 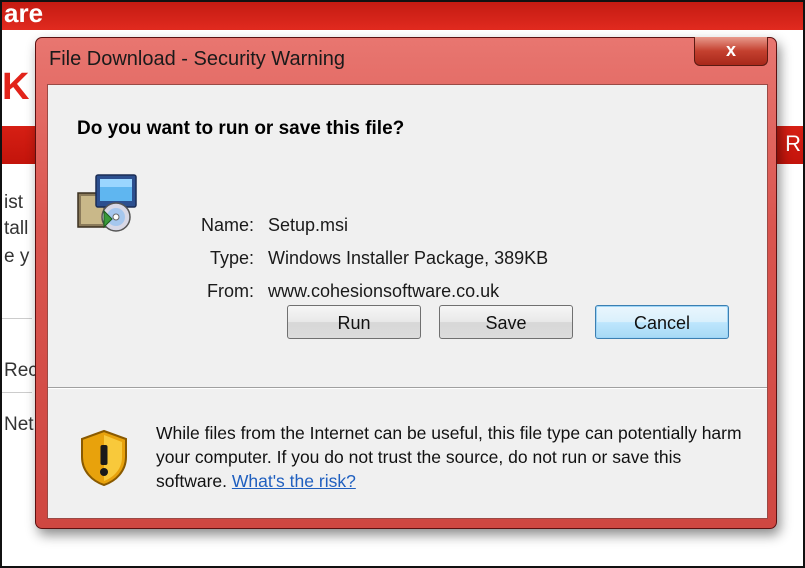 What do you see at coordinates (308, 225) in the screenshot?
I see `name-value: Setup.msi` at bounding box center [308, 225].